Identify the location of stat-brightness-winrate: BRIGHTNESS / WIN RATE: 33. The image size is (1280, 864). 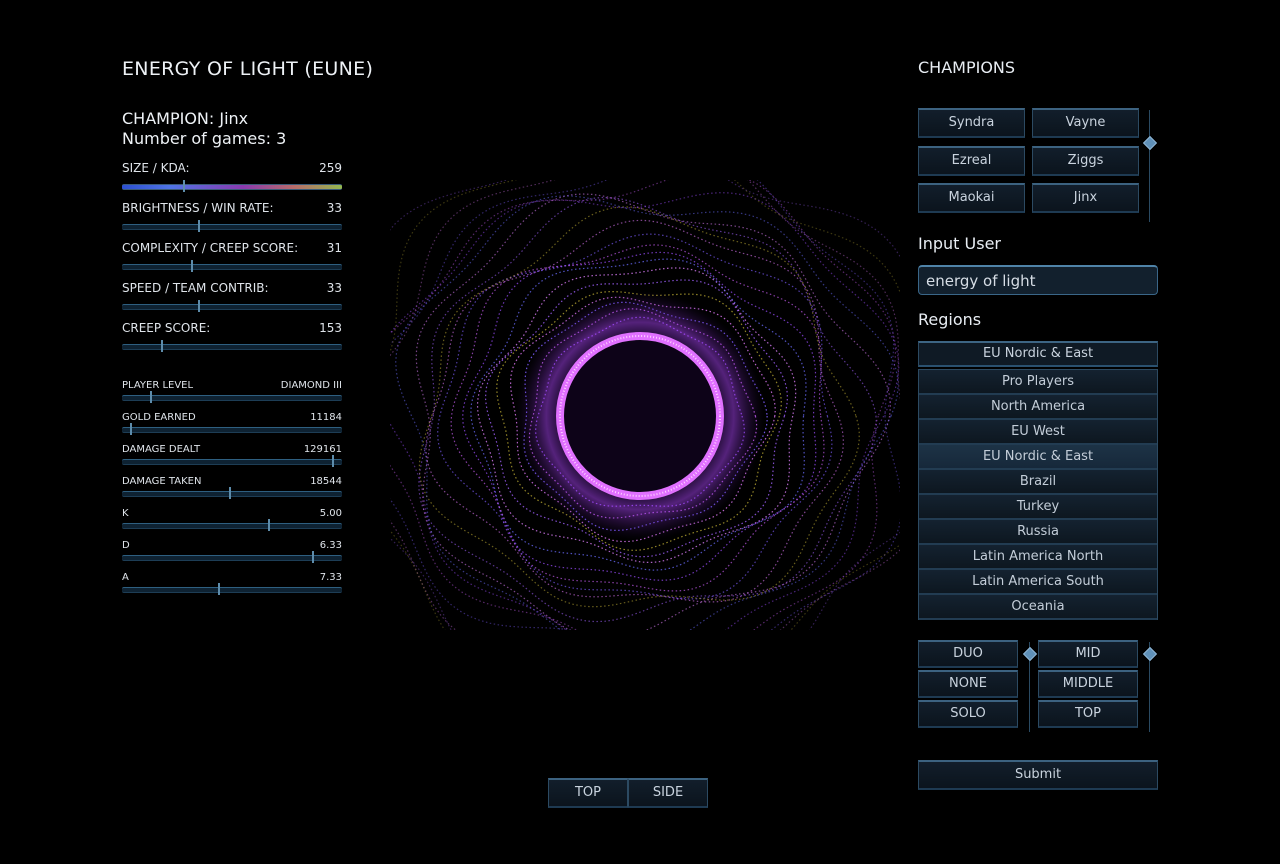
(232, 216).